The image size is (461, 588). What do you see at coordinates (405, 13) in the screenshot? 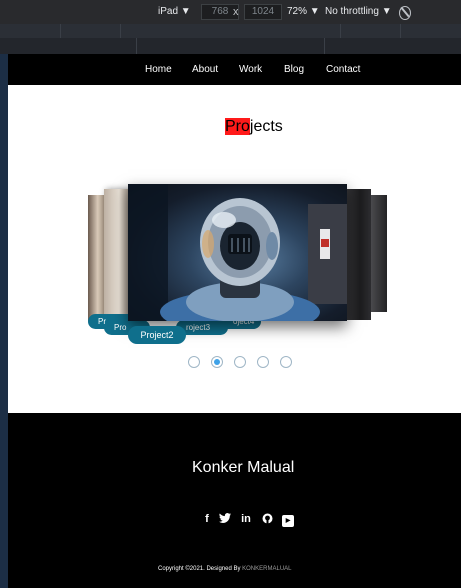
I see `rotate-icon` at bounding box center [405, 13].